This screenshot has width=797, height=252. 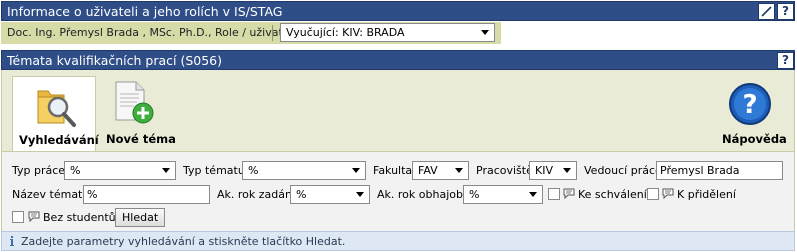 I want to click on tab-search: Vyhledávání, so click(x=55, y=114).